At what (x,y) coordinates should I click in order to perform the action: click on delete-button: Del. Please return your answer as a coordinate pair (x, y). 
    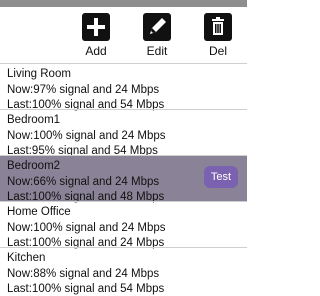
    Looking at the image, I should click on (218, 38).